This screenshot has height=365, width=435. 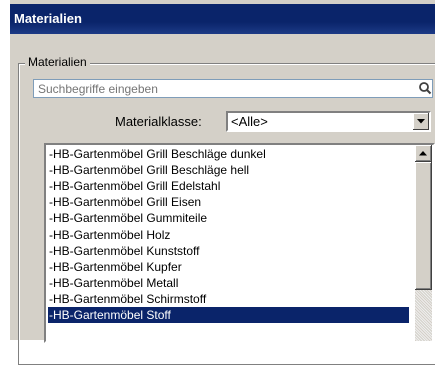 I want to click on dropdown-button, so click(x=420, y=121).